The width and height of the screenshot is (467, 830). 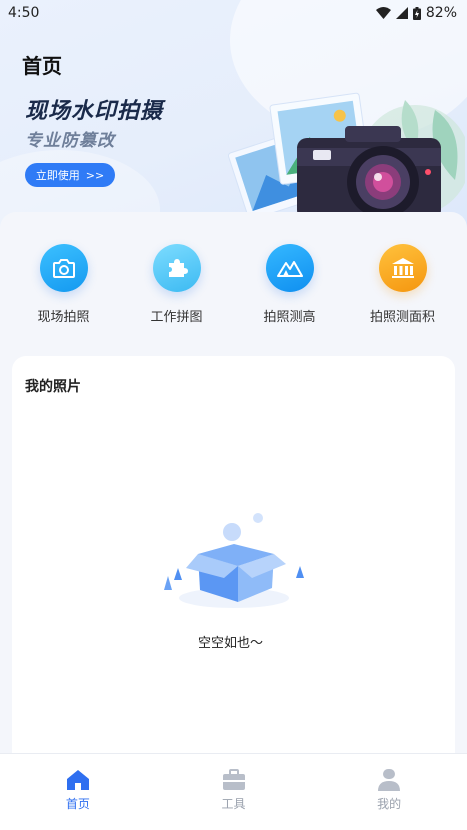 What do you see at coordinates (78, 792) in the screenshot?
I see `nav-home: 首页` at bounding box center [78, 792].